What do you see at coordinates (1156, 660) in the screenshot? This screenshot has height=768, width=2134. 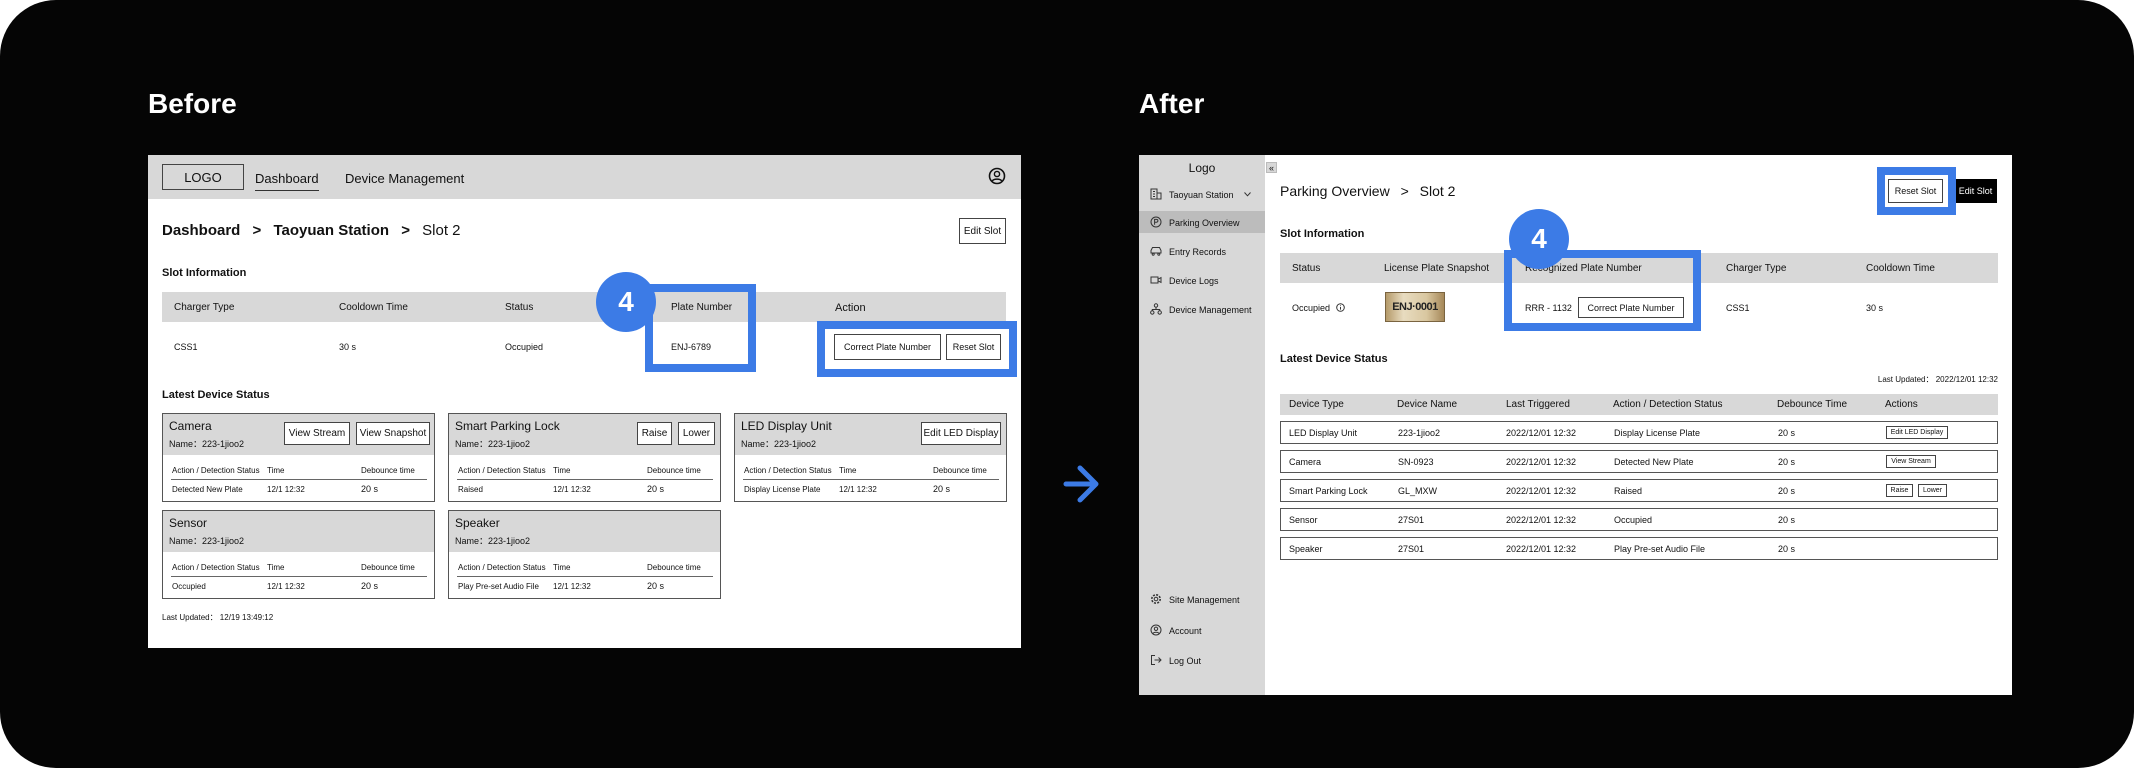 I see `logout-icon` at bounding box center [1156, 660].